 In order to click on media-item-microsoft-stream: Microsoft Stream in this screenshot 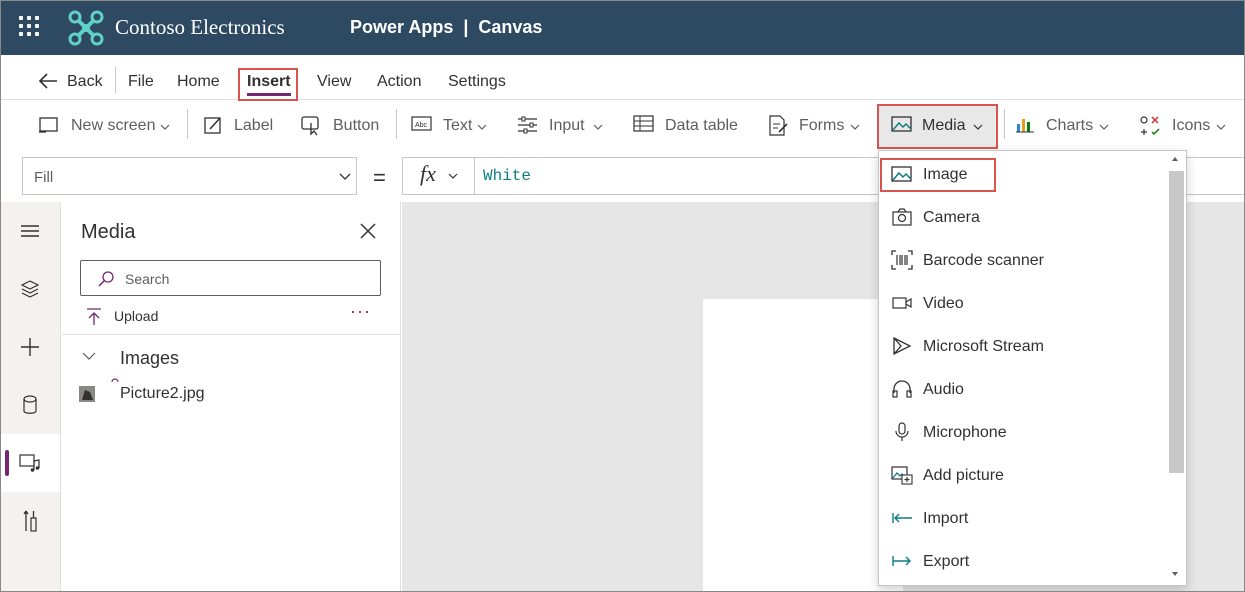, I will do `click(1023, 346)`.